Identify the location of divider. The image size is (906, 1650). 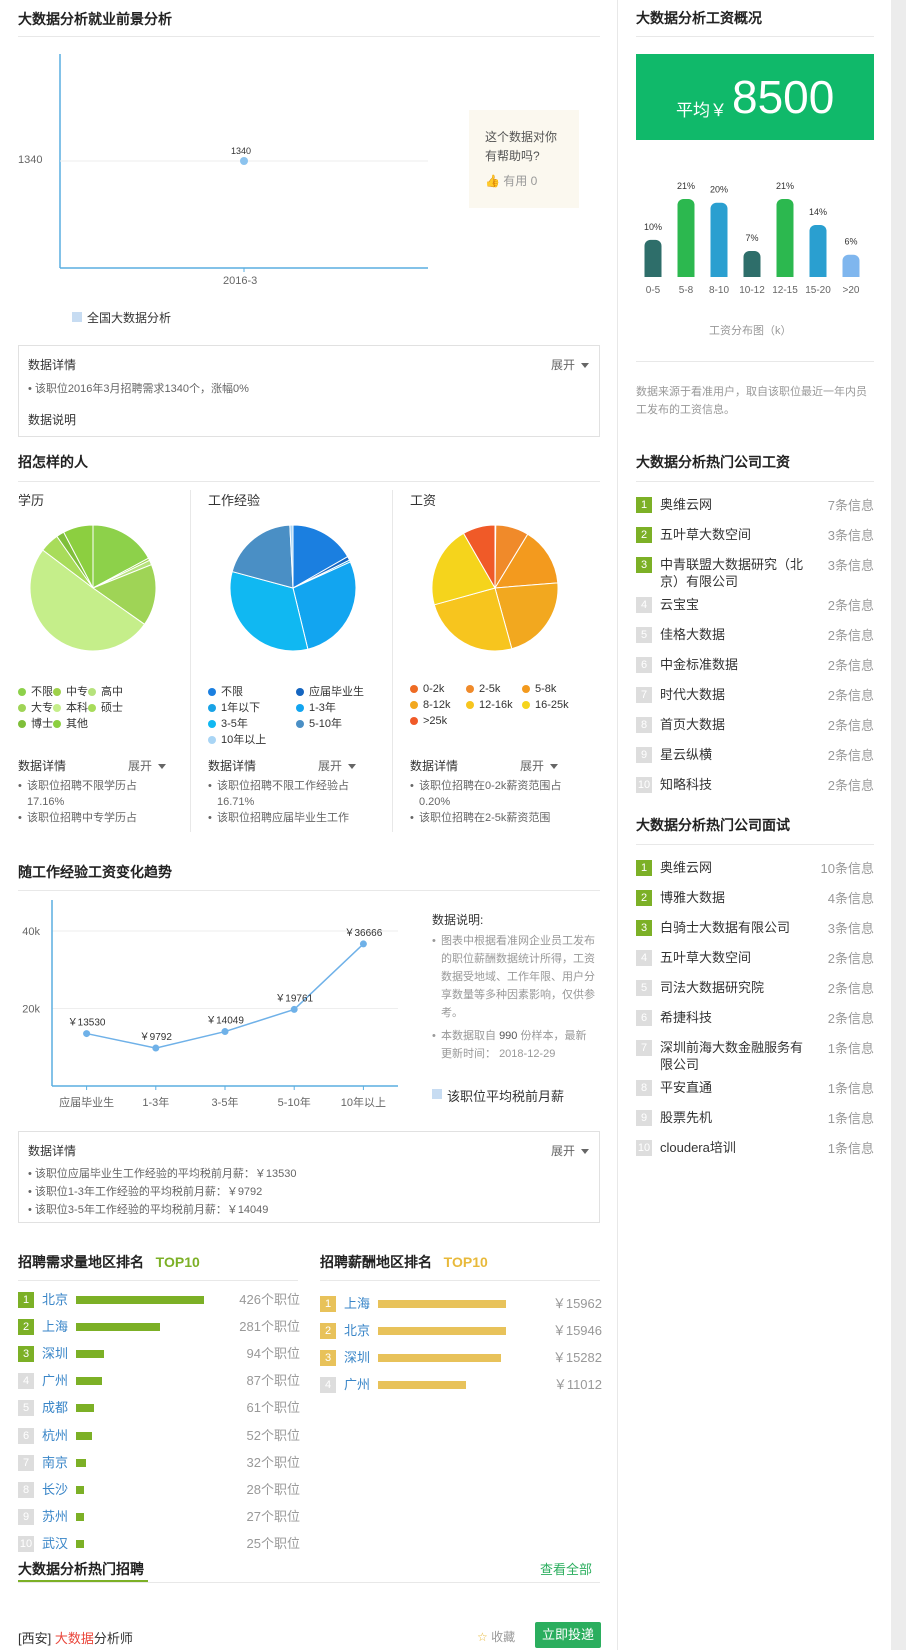
(392, 661).